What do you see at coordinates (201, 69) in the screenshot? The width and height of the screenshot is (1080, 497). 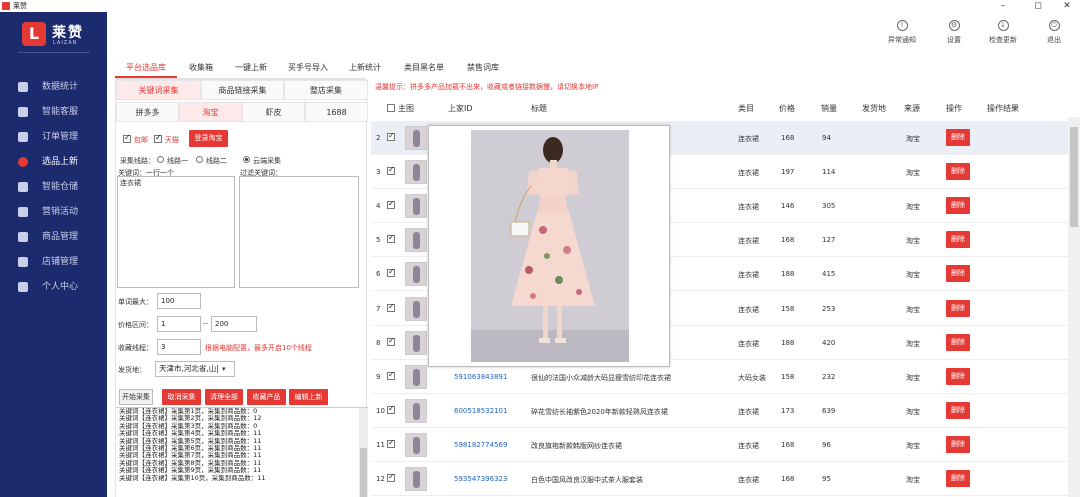 I see `tab-collect-box: 收集箱` at bounding box center [201, 69].